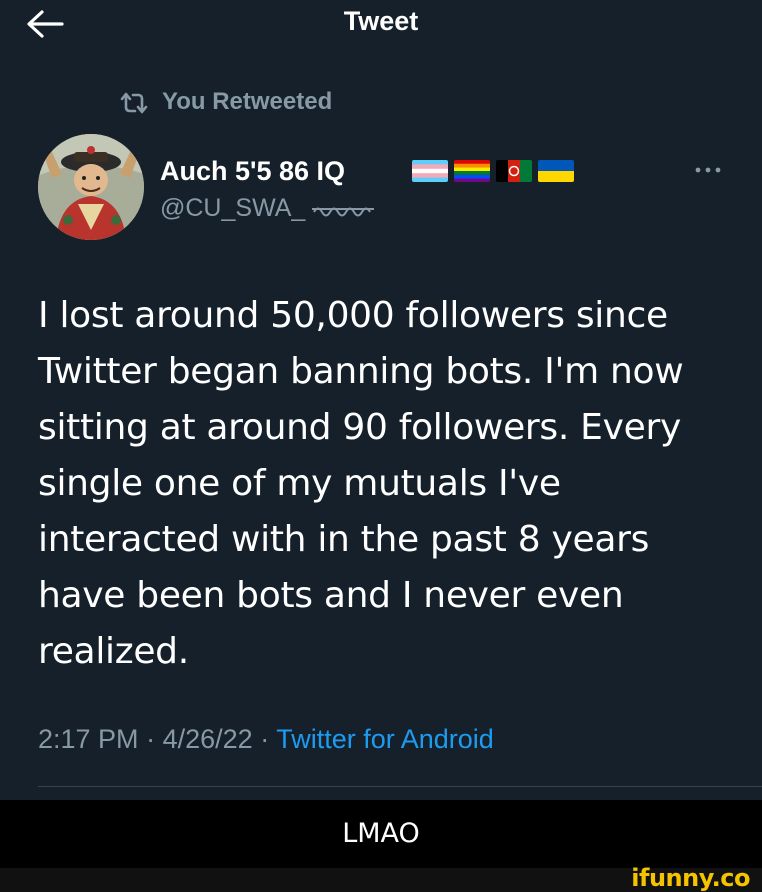  Describe the element at coordinates (514, 171) in the screenshot. I see `afghanistan-flag-icon` at that location.